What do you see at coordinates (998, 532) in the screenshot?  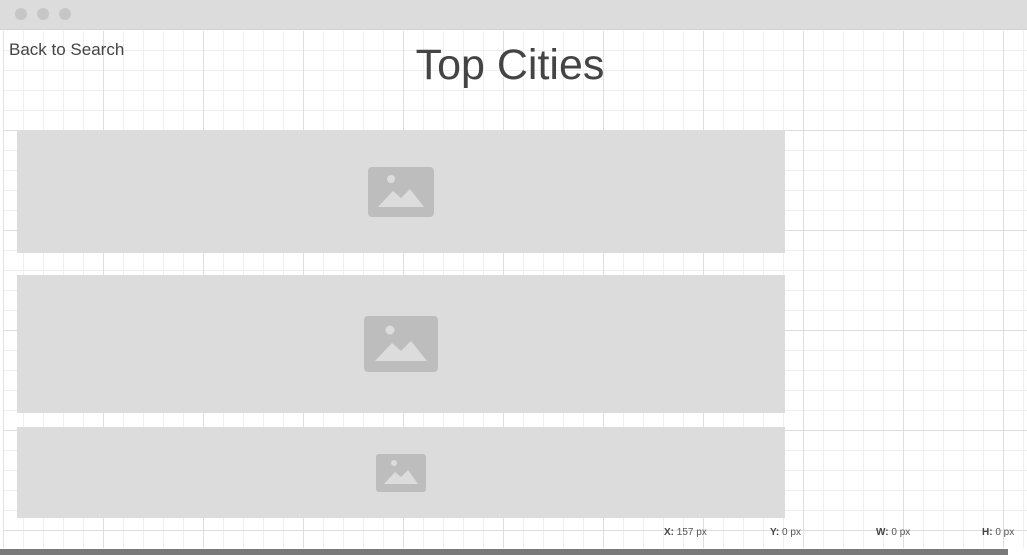 I see `height-readout: H: 0 px` at bounding box center [998, 532].